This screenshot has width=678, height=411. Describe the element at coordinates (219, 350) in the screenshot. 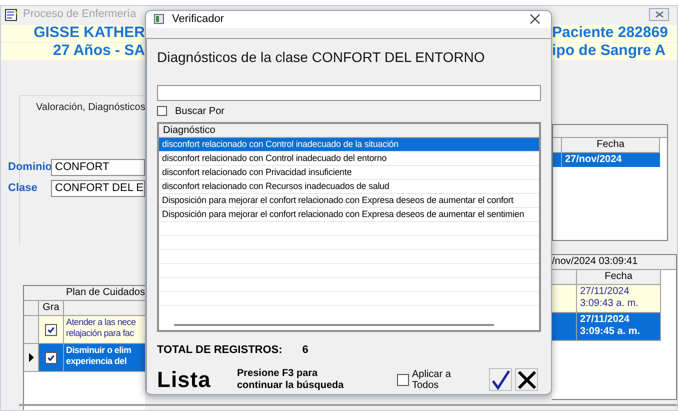

I see `total-label: TOTAL DE REGISTROS:` at that location.